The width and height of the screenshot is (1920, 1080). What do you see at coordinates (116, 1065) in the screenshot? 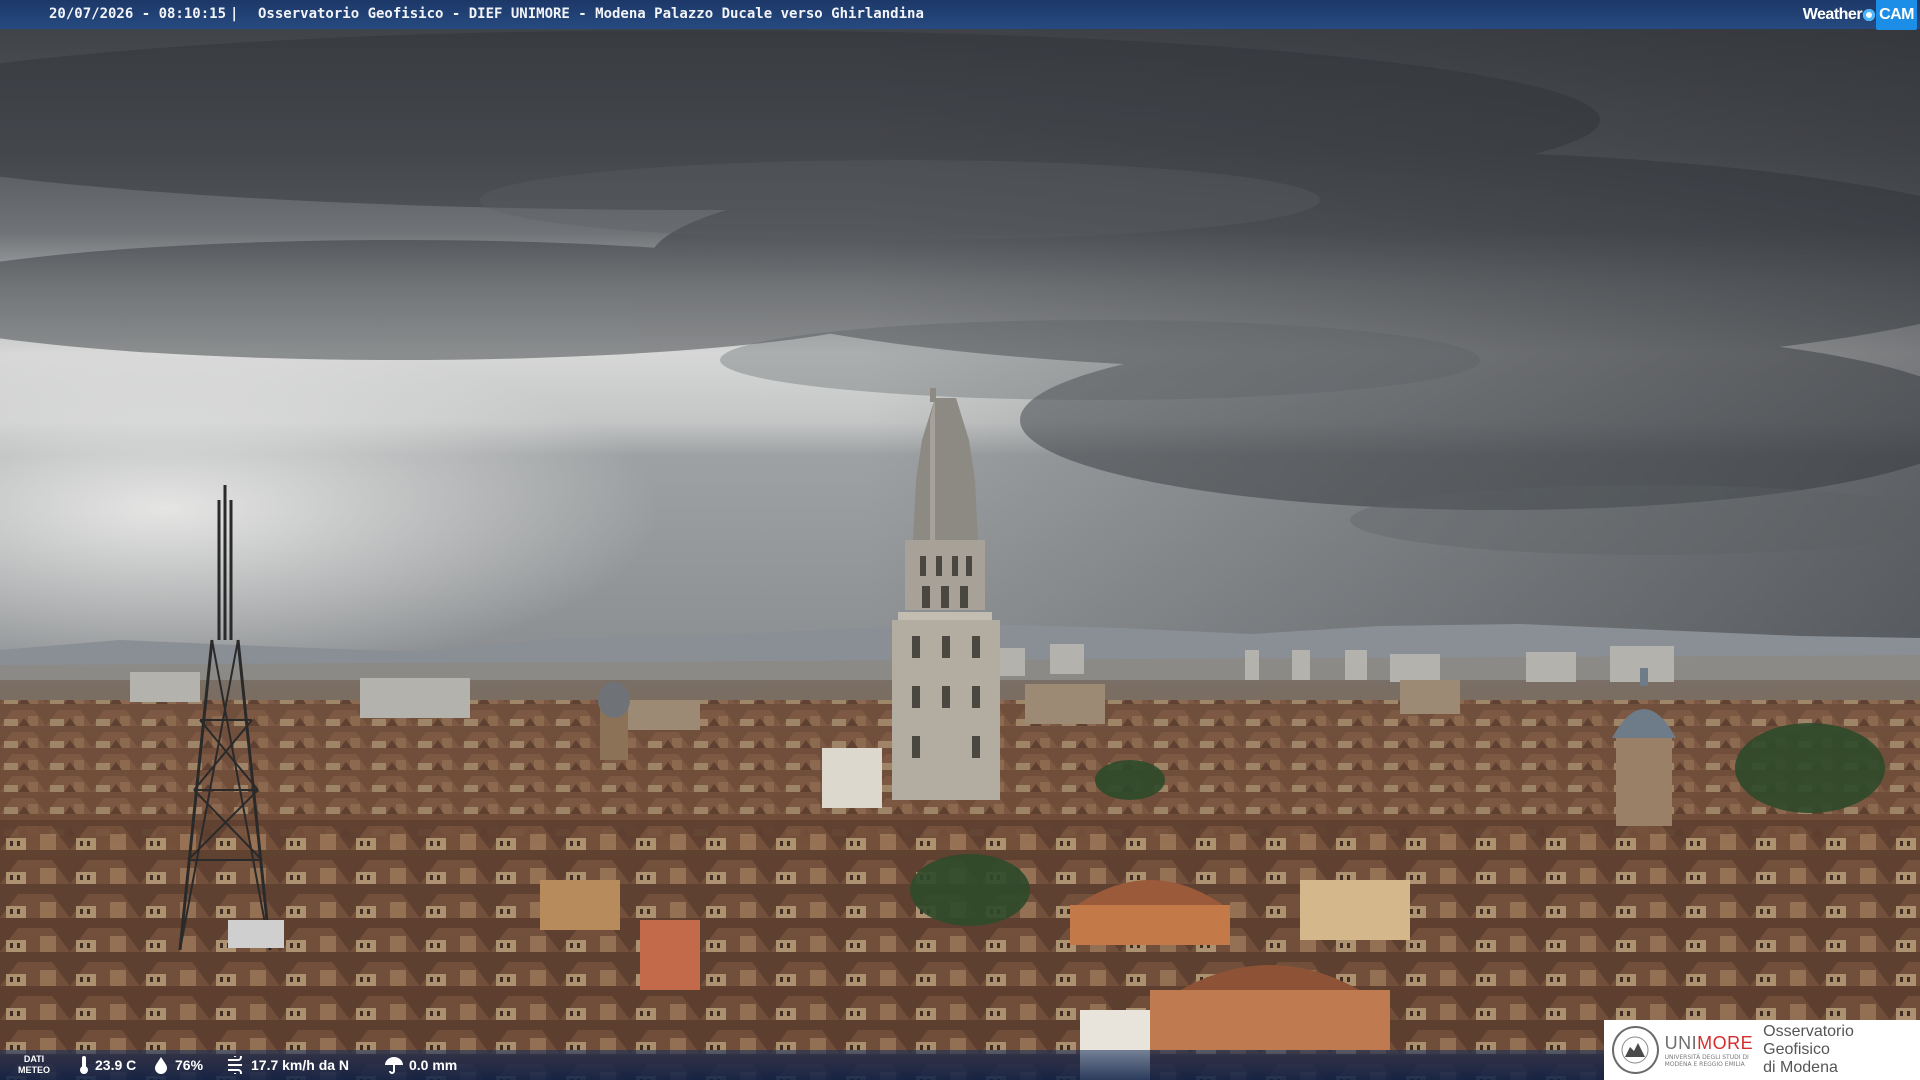
I see `temperature-value: 23.9 C` at bounding box center [116, 1065].